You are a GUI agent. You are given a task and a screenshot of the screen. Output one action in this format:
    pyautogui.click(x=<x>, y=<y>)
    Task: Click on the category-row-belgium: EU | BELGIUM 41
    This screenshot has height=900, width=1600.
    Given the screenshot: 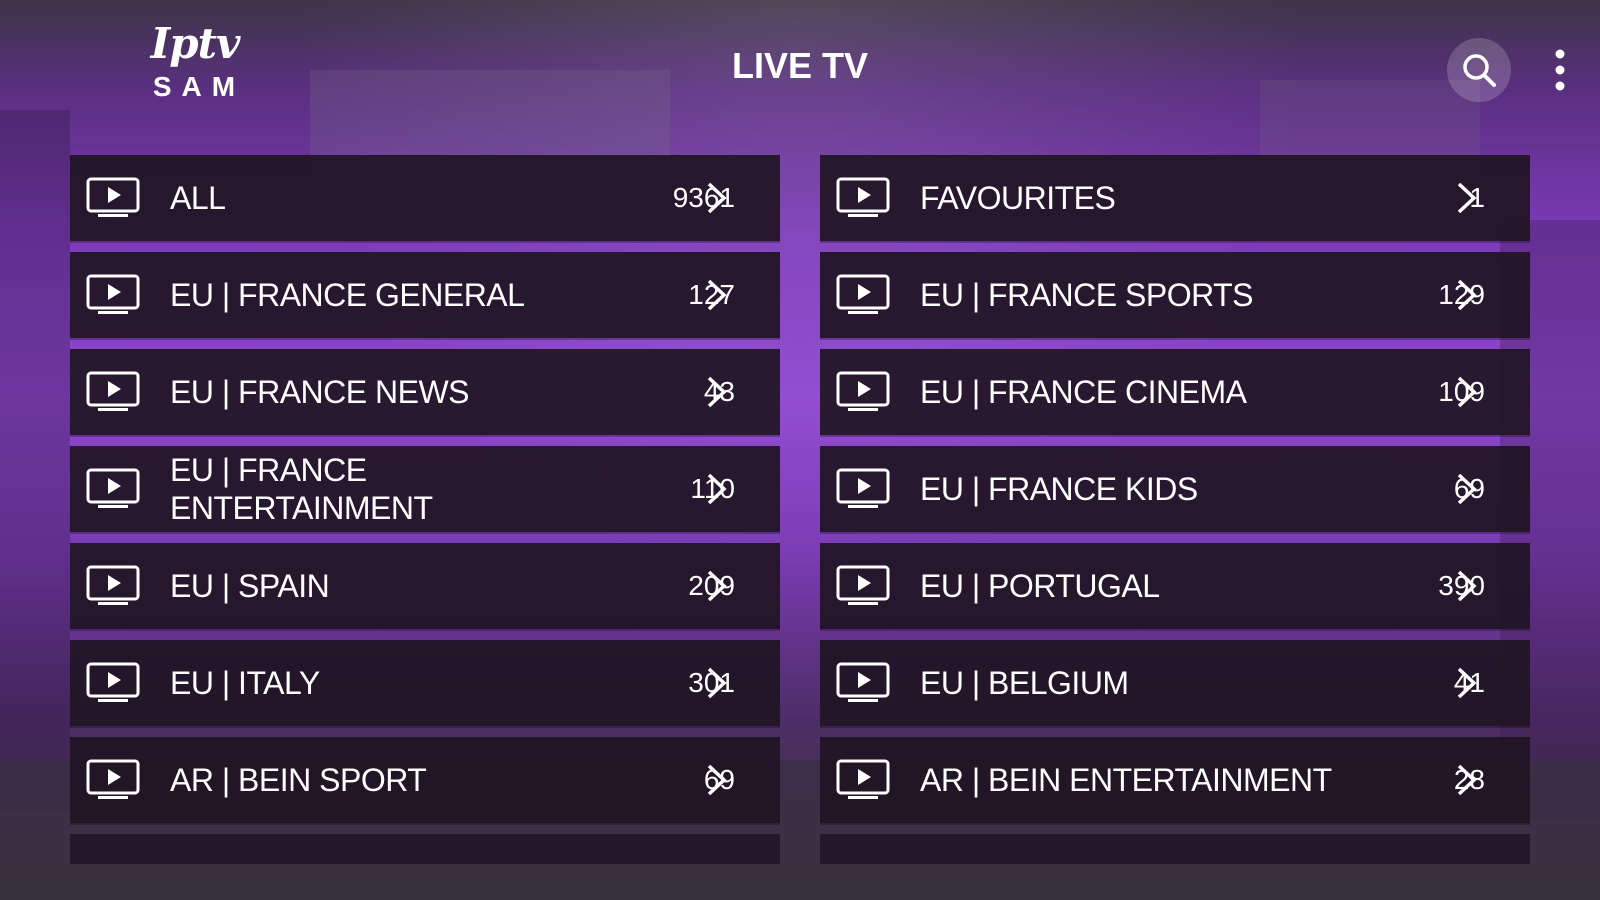 What is the action you would take?
    pyautogui.click(x=1175, y=683)
    